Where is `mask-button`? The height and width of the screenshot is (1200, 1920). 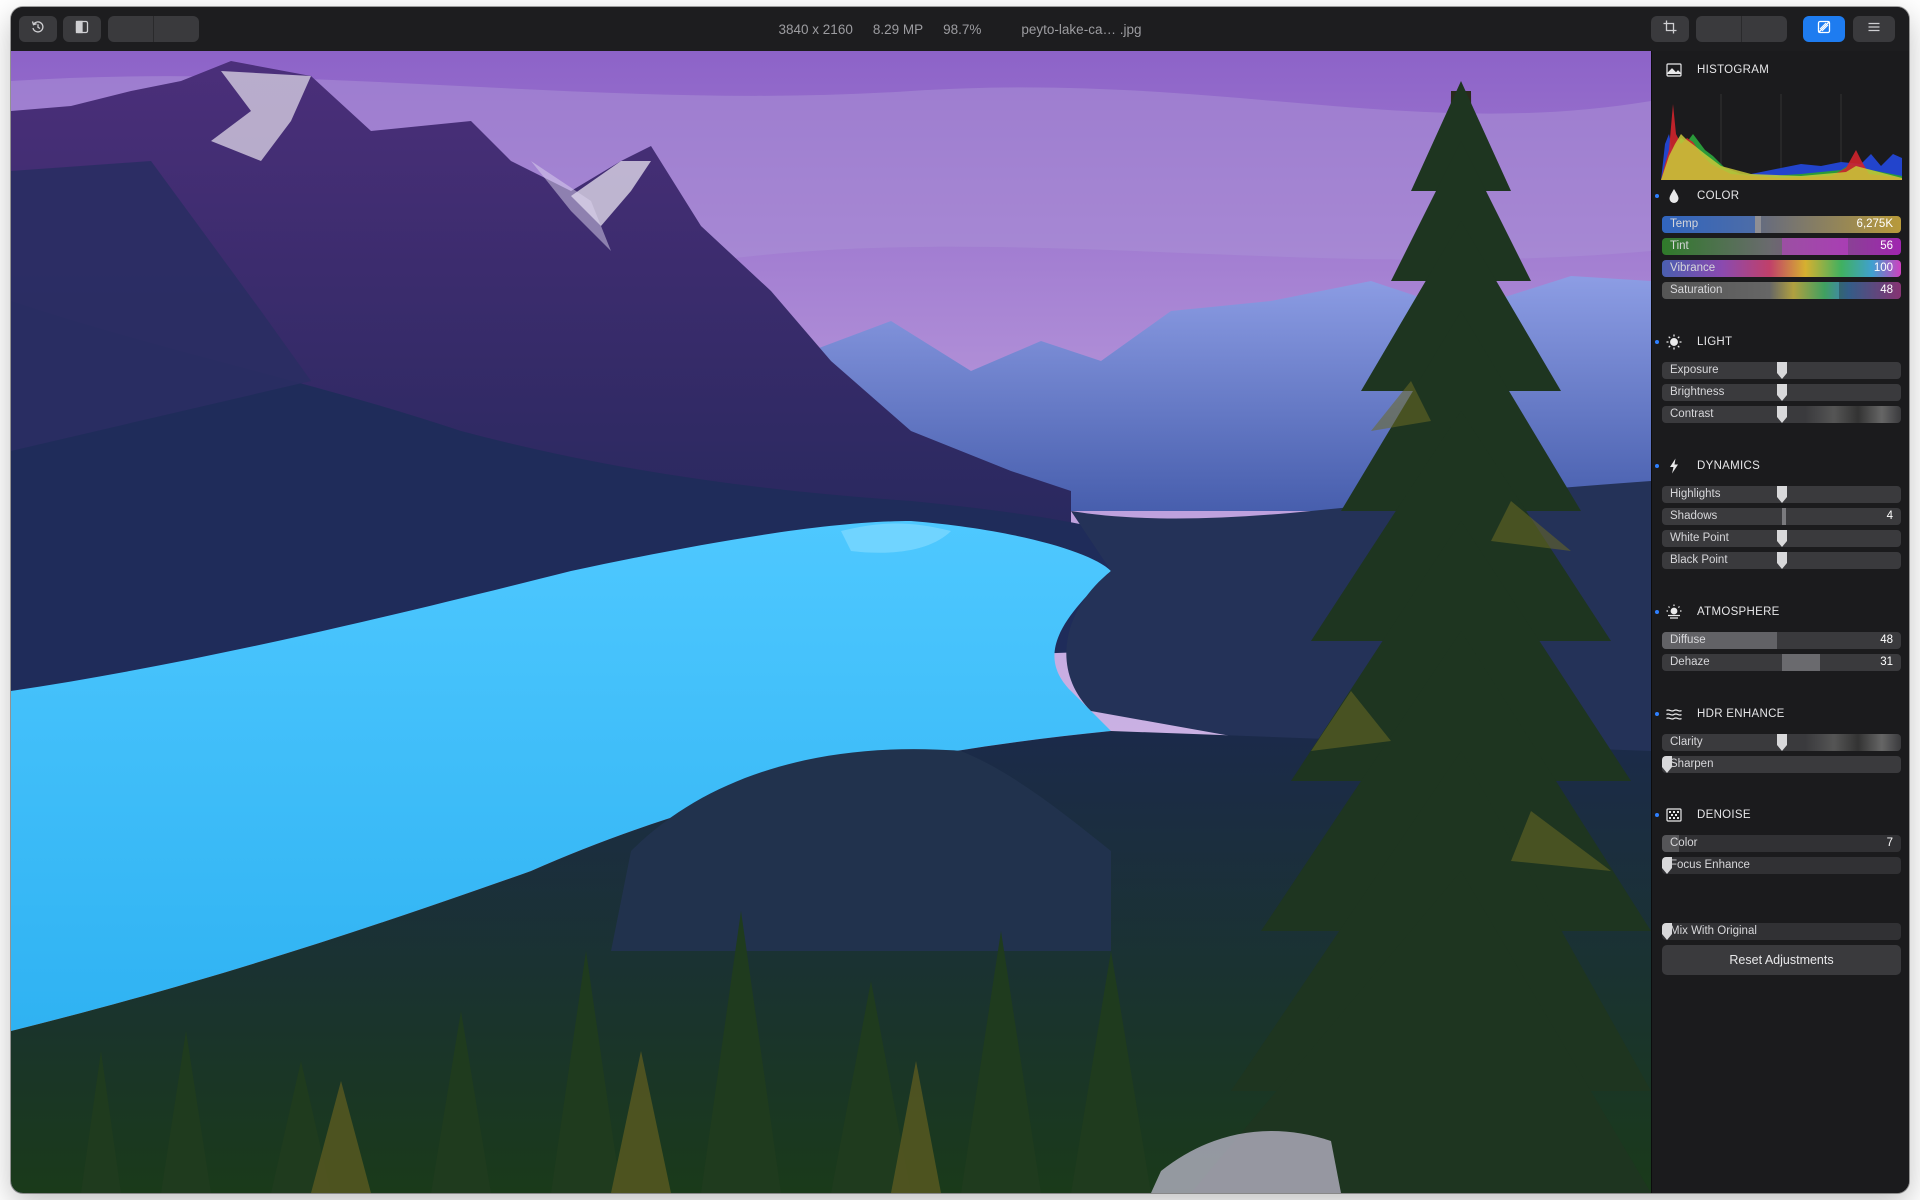
mask-button is located at coordinates (1764, 32).